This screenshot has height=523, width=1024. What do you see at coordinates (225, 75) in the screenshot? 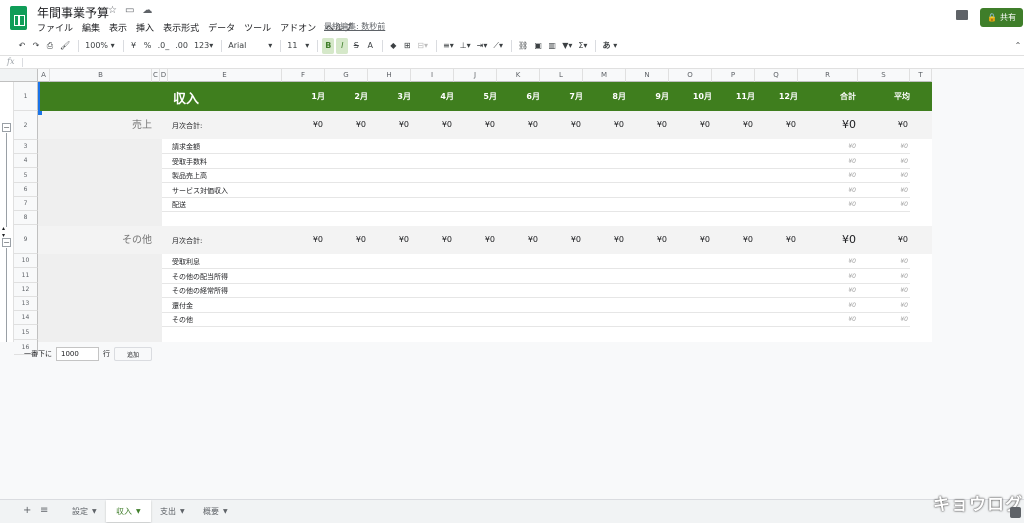
I see `column-header-e: E` at bounding box center [225, 75].